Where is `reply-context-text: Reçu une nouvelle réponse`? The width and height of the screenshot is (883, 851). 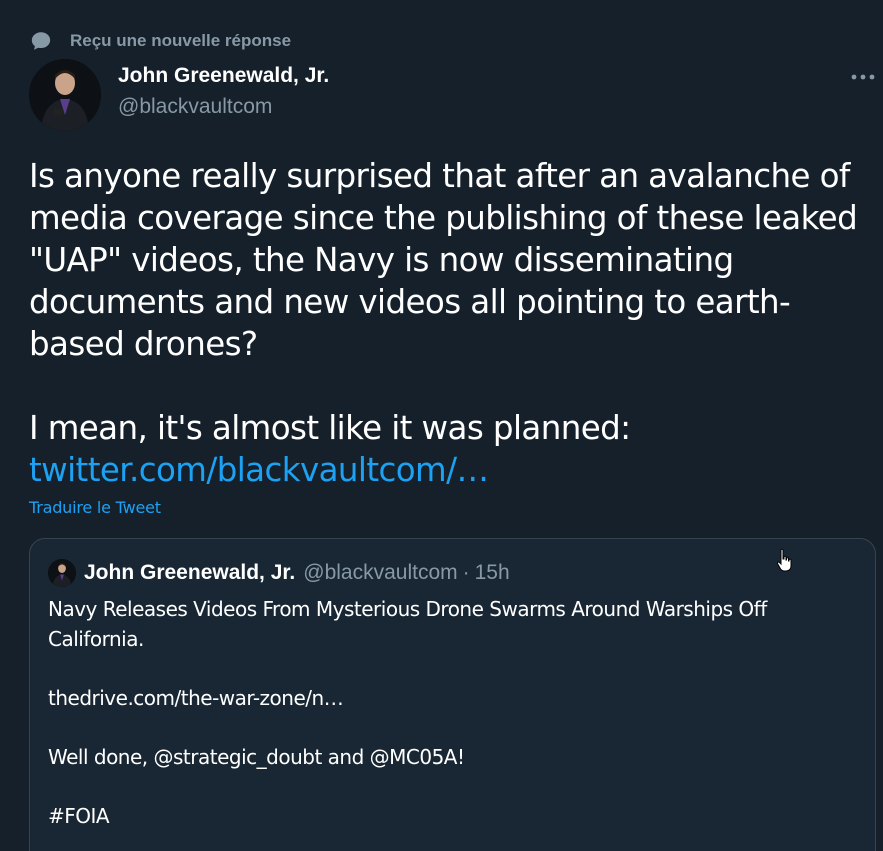 reply-context-text: Reçu une nouvelle réponse is located at coordinates (181, 40).